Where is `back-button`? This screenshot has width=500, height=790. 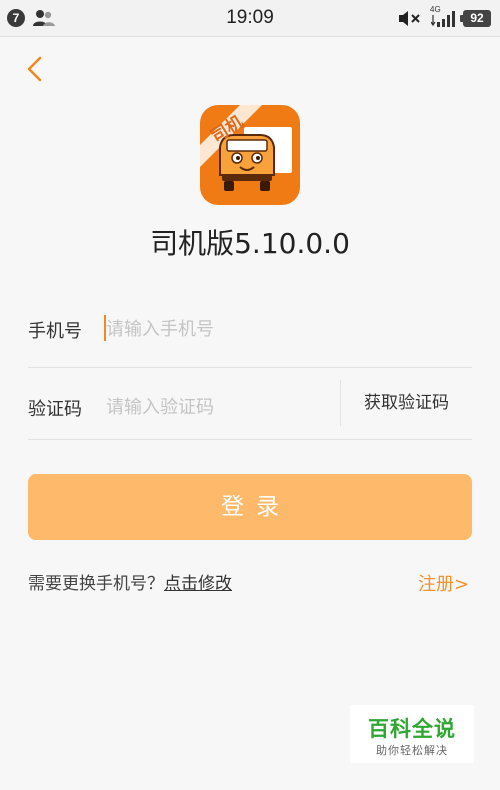 back-button is located at coordinates (36, 69).